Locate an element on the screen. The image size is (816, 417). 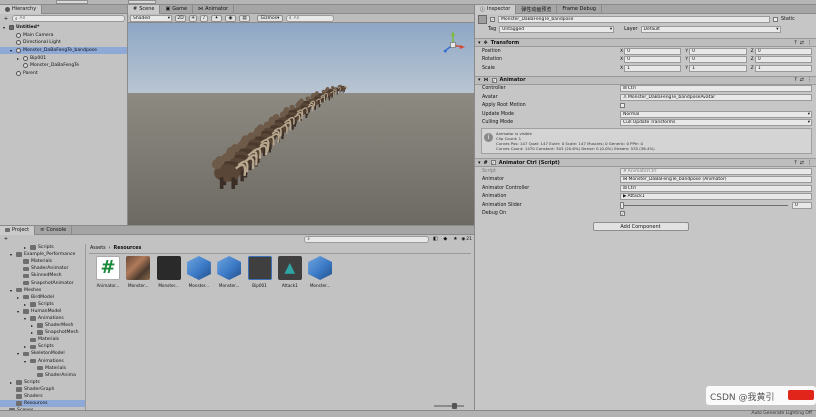
create-asset-button: + is located at coordinates (6, 239).